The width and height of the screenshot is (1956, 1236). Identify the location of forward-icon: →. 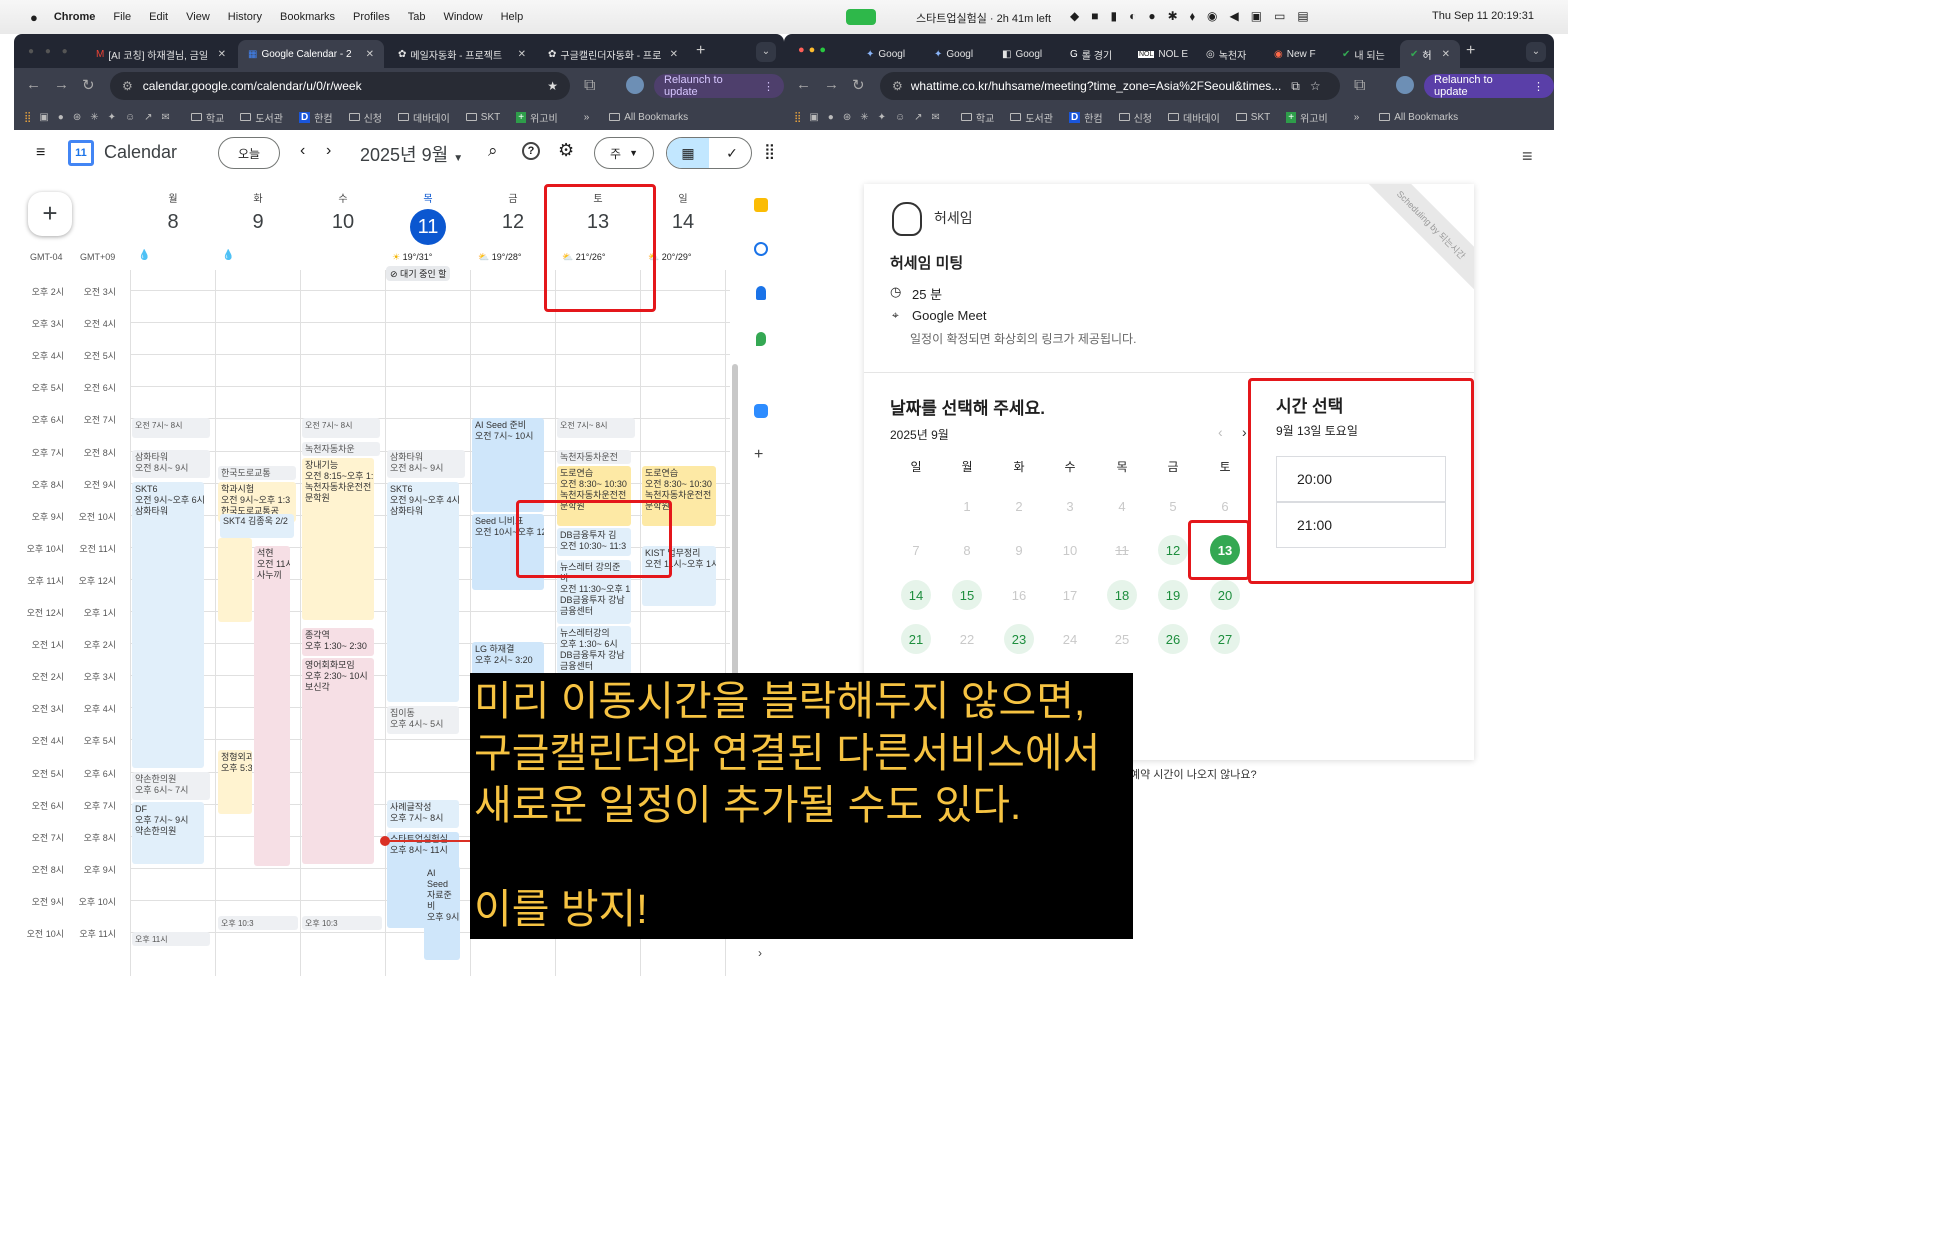
(61, 84).